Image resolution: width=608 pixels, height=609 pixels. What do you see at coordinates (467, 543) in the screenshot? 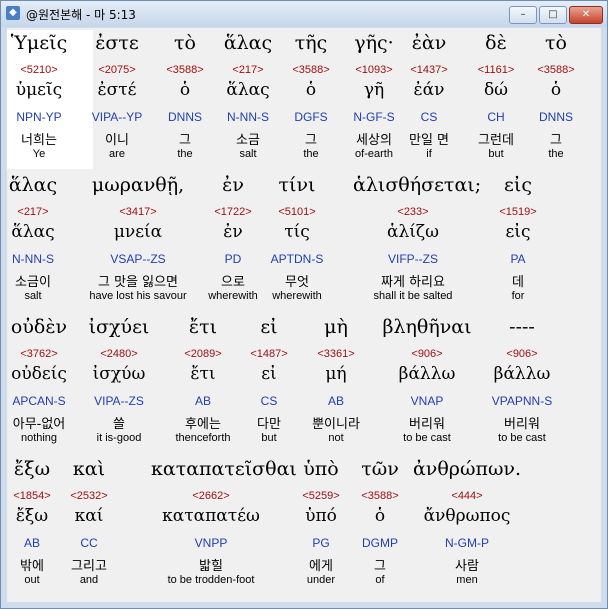
I see `morphology-code: N-GM-P` at bounding box center [467, 543].